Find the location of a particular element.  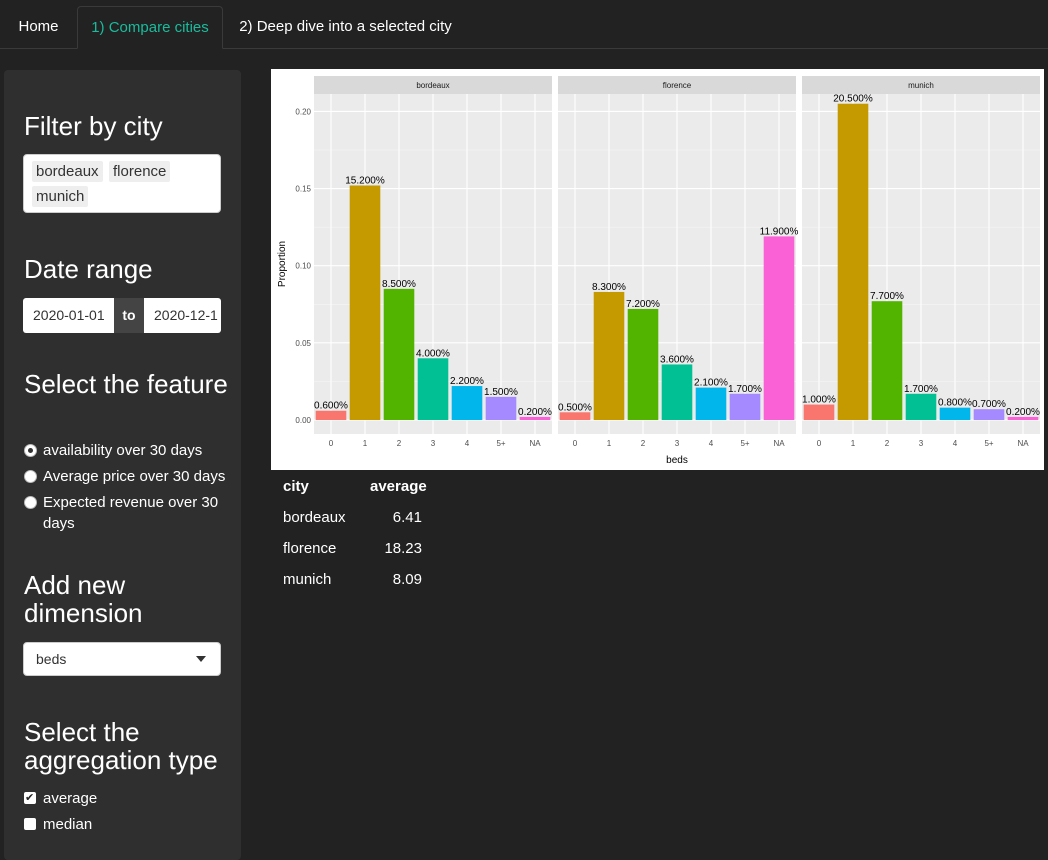

dimension-select: beds is located at coordinates (122, 659).